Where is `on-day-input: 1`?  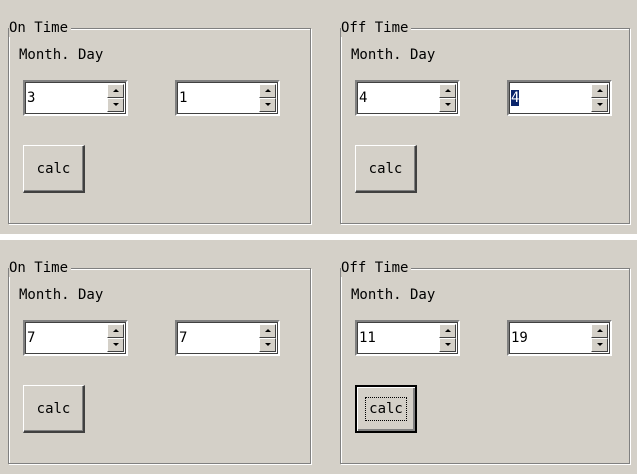 on-day-input: 1 is located at coordinates (209, 98).